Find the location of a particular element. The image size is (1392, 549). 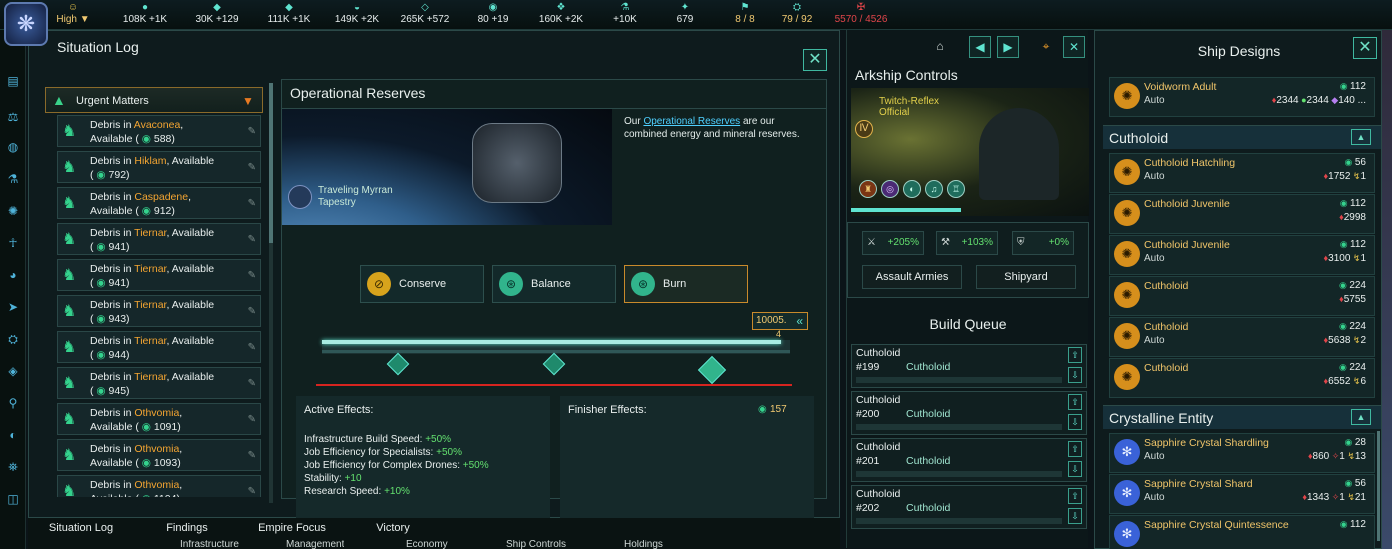

collapse-icon: ▼ is located at coordinates (248, 101).